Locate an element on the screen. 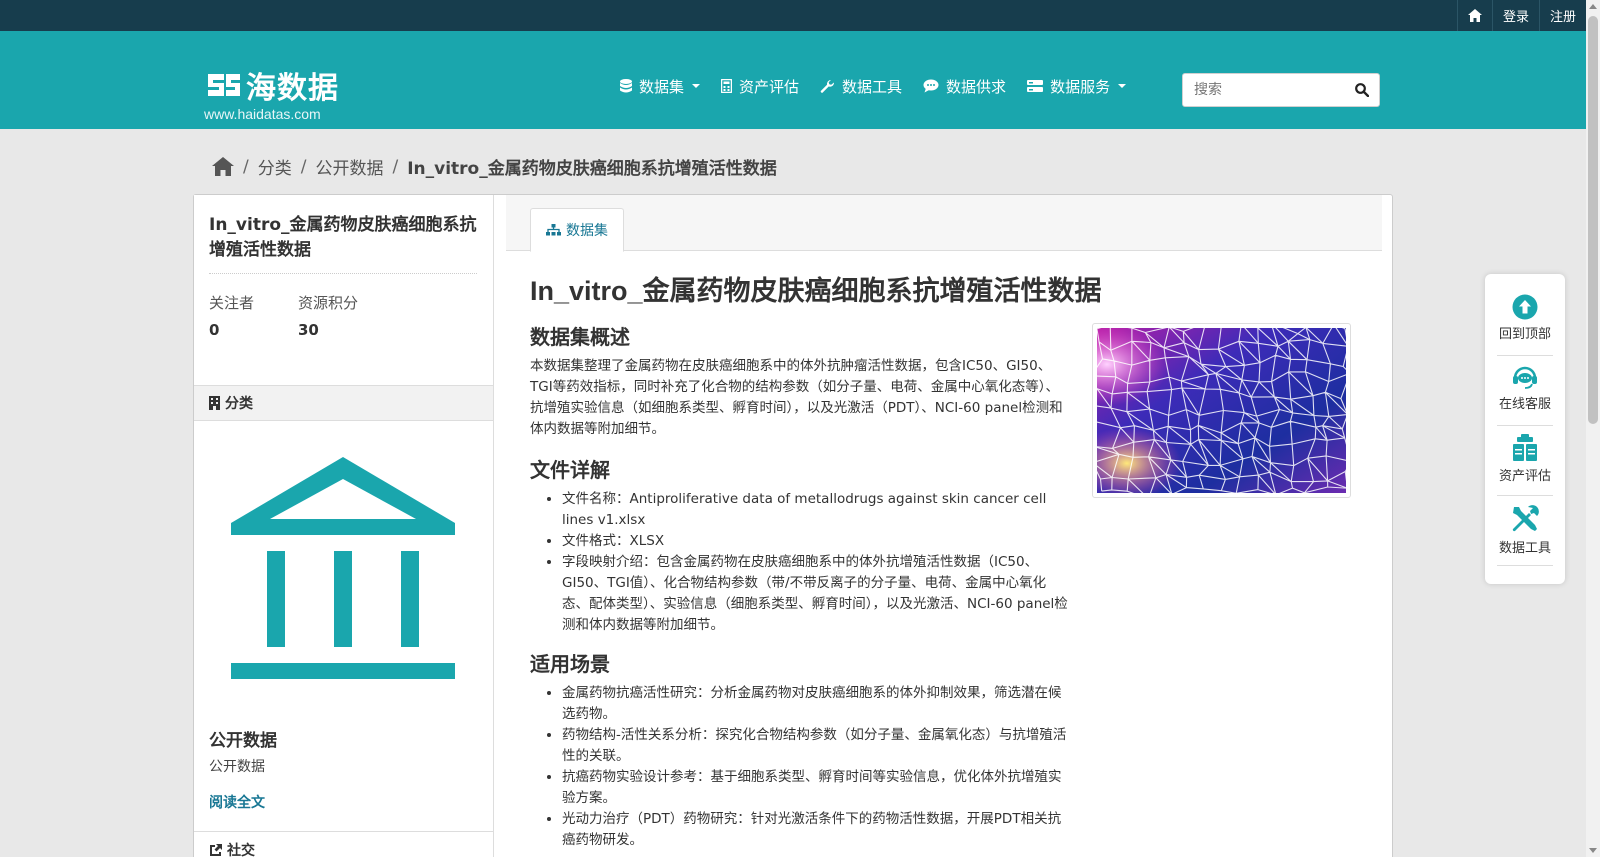  breadcrumb-current: In_vitro_金属药物皮肤癌细胞系抗增殖活性数据 is located at coordinates (592, 166).